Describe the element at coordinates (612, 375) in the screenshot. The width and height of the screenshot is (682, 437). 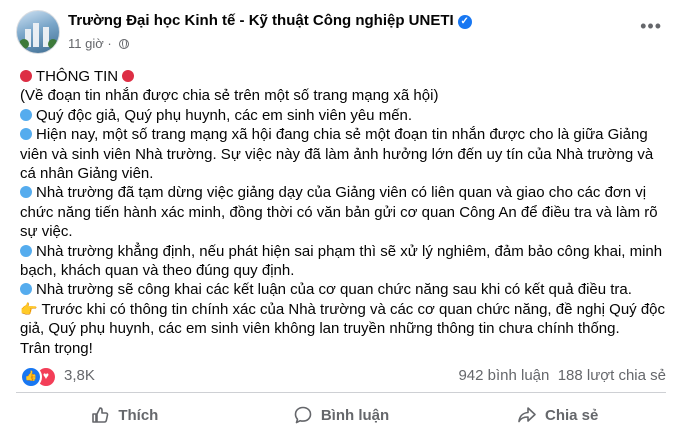
I see `share-count: 188 lượt chia sẻ` at that location.